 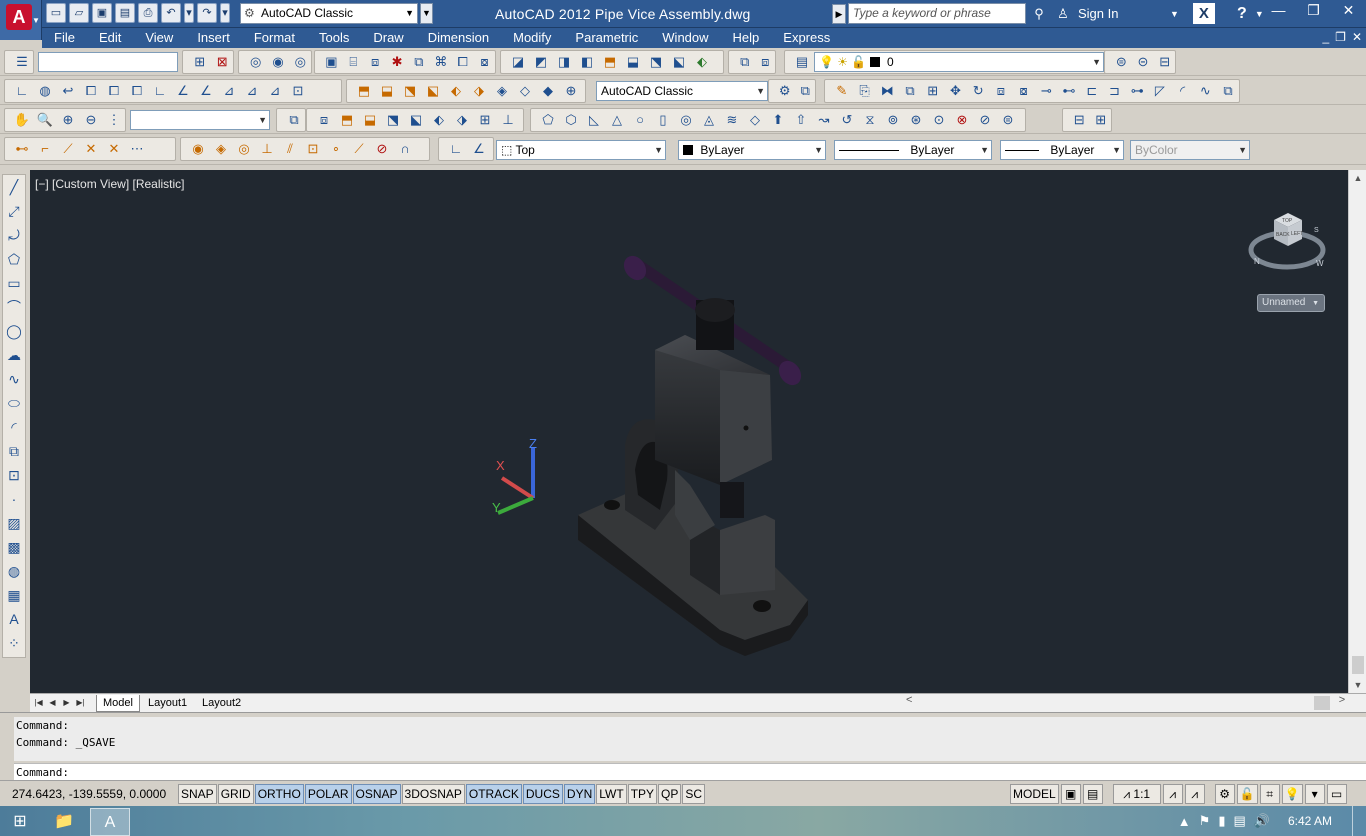 I want to click on presspull-solid-icon: ⇧, so click(x=801, y=120).